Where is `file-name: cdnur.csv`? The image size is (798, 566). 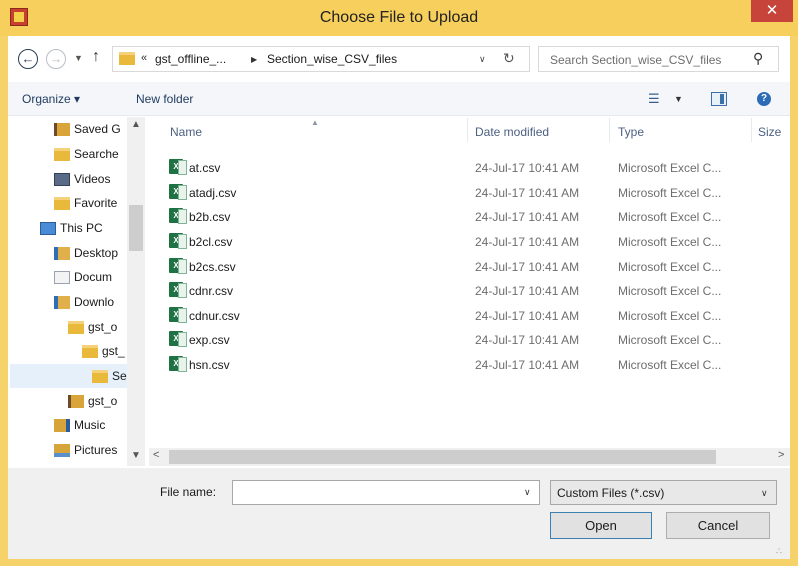 file-name: cdnur.csv is located at coordinates (214, 316).